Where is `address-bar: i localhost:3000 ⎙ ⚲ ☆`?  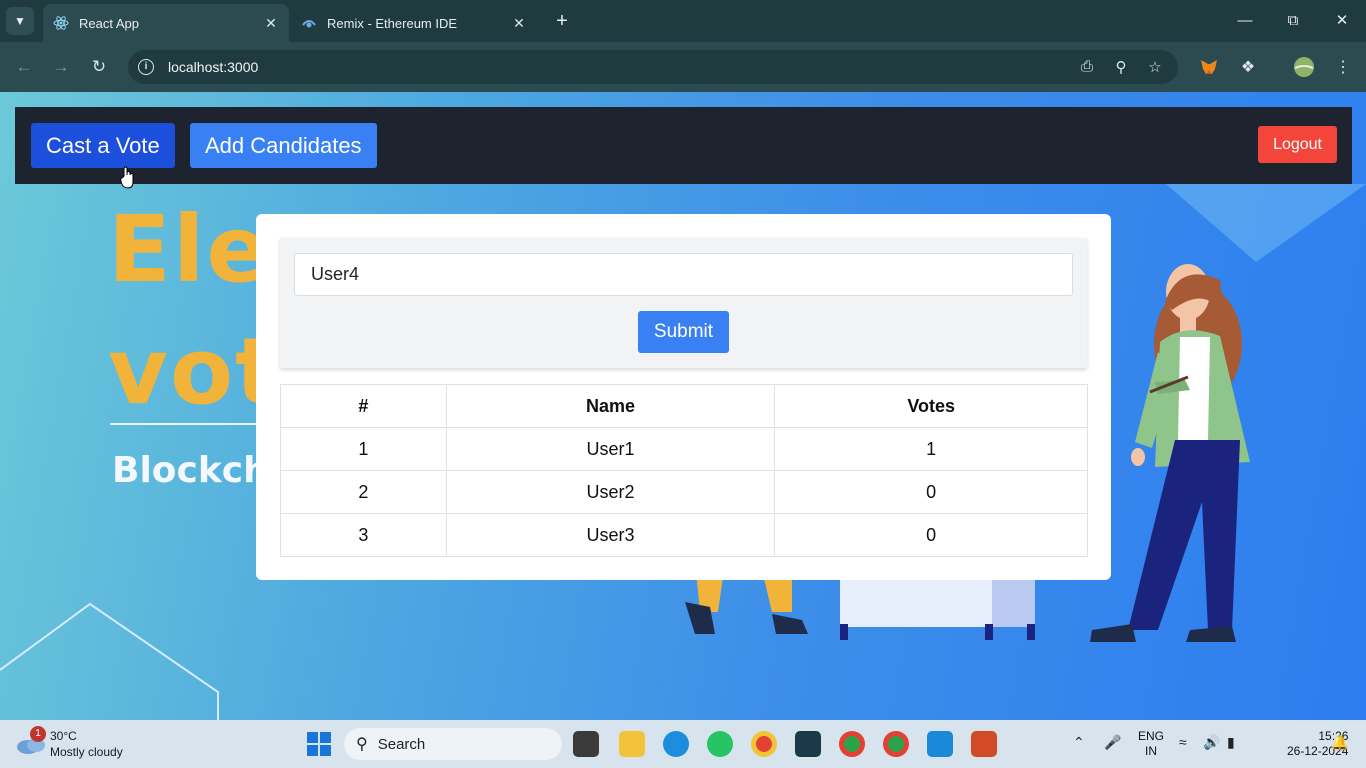
address-bar: i localhost:3000 ⎙ ⚲ ☆ is located at coordinates (653, 67).